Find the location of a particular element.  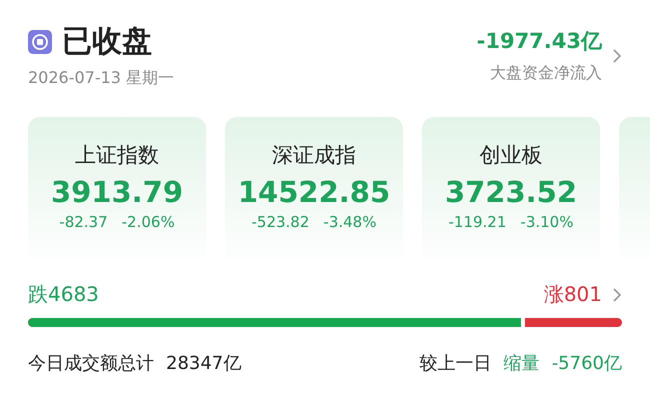

date-text: 2026-07-13 星期一 is located at coordinates (101, 78).